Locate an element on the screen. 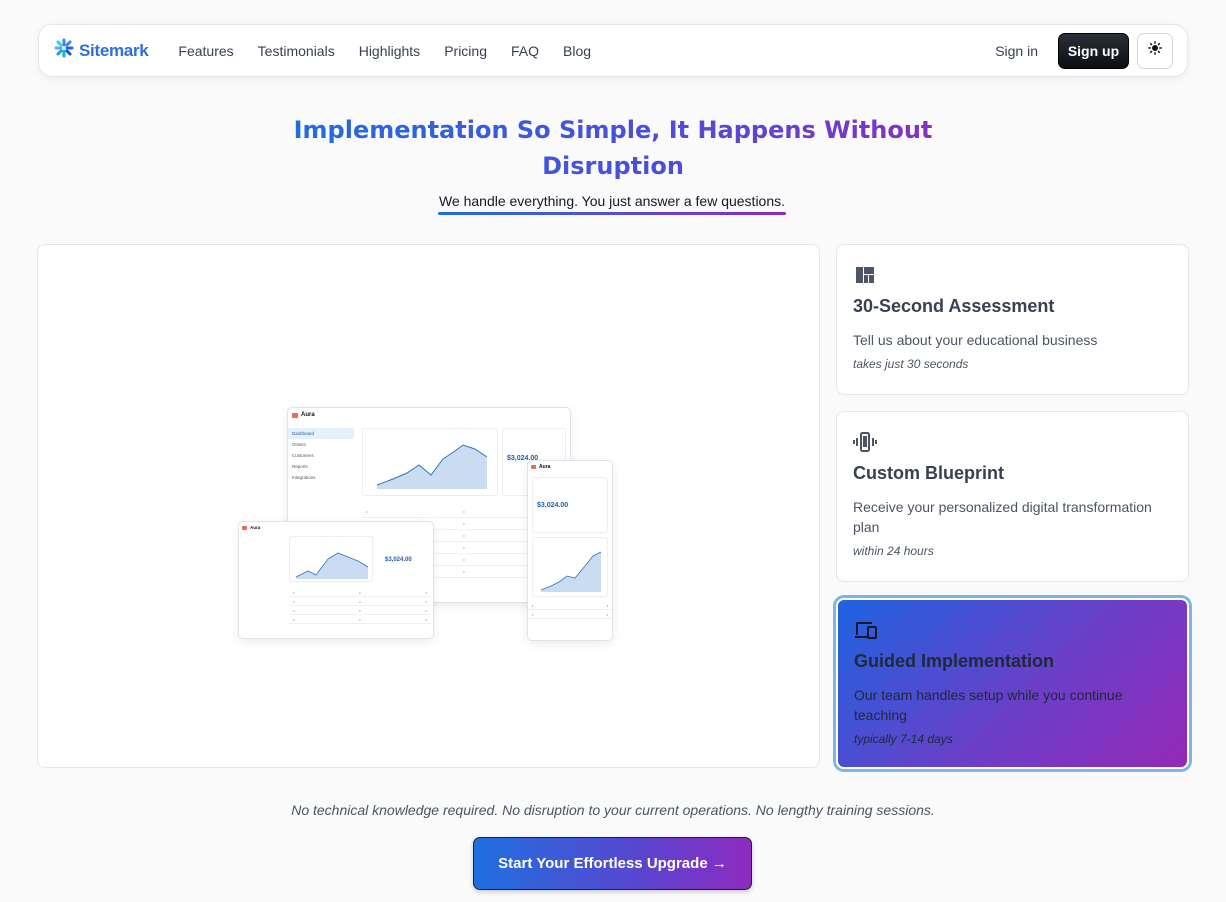 The width and height of the screenshot is (1226, 902). card-note: within 24 hours is located at coordinates (893, 551).